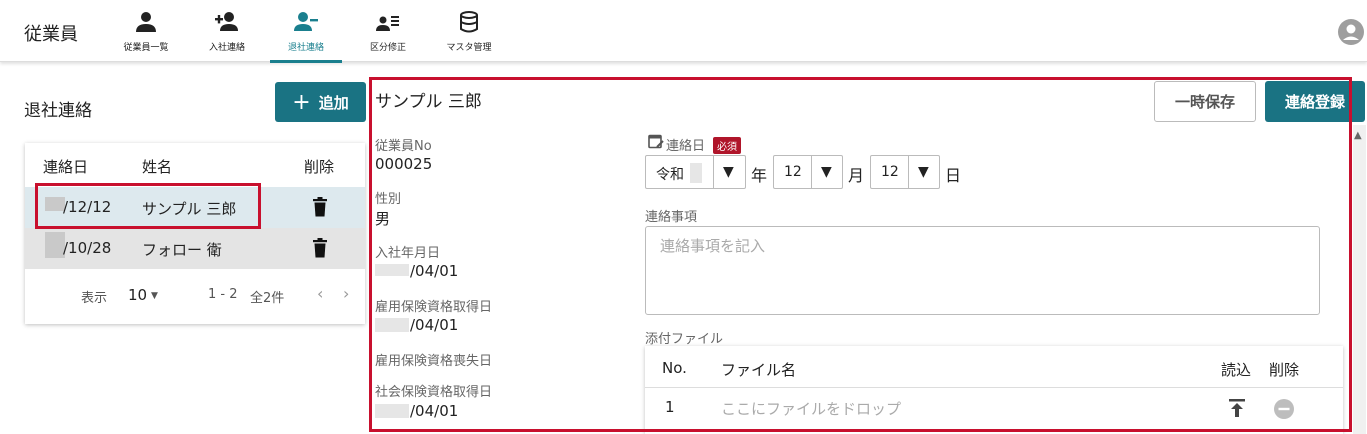  Describe the element at coordinates (195, 165) in the screenshot. I see `list-header: 連絡日 姓名 削除` at that location.